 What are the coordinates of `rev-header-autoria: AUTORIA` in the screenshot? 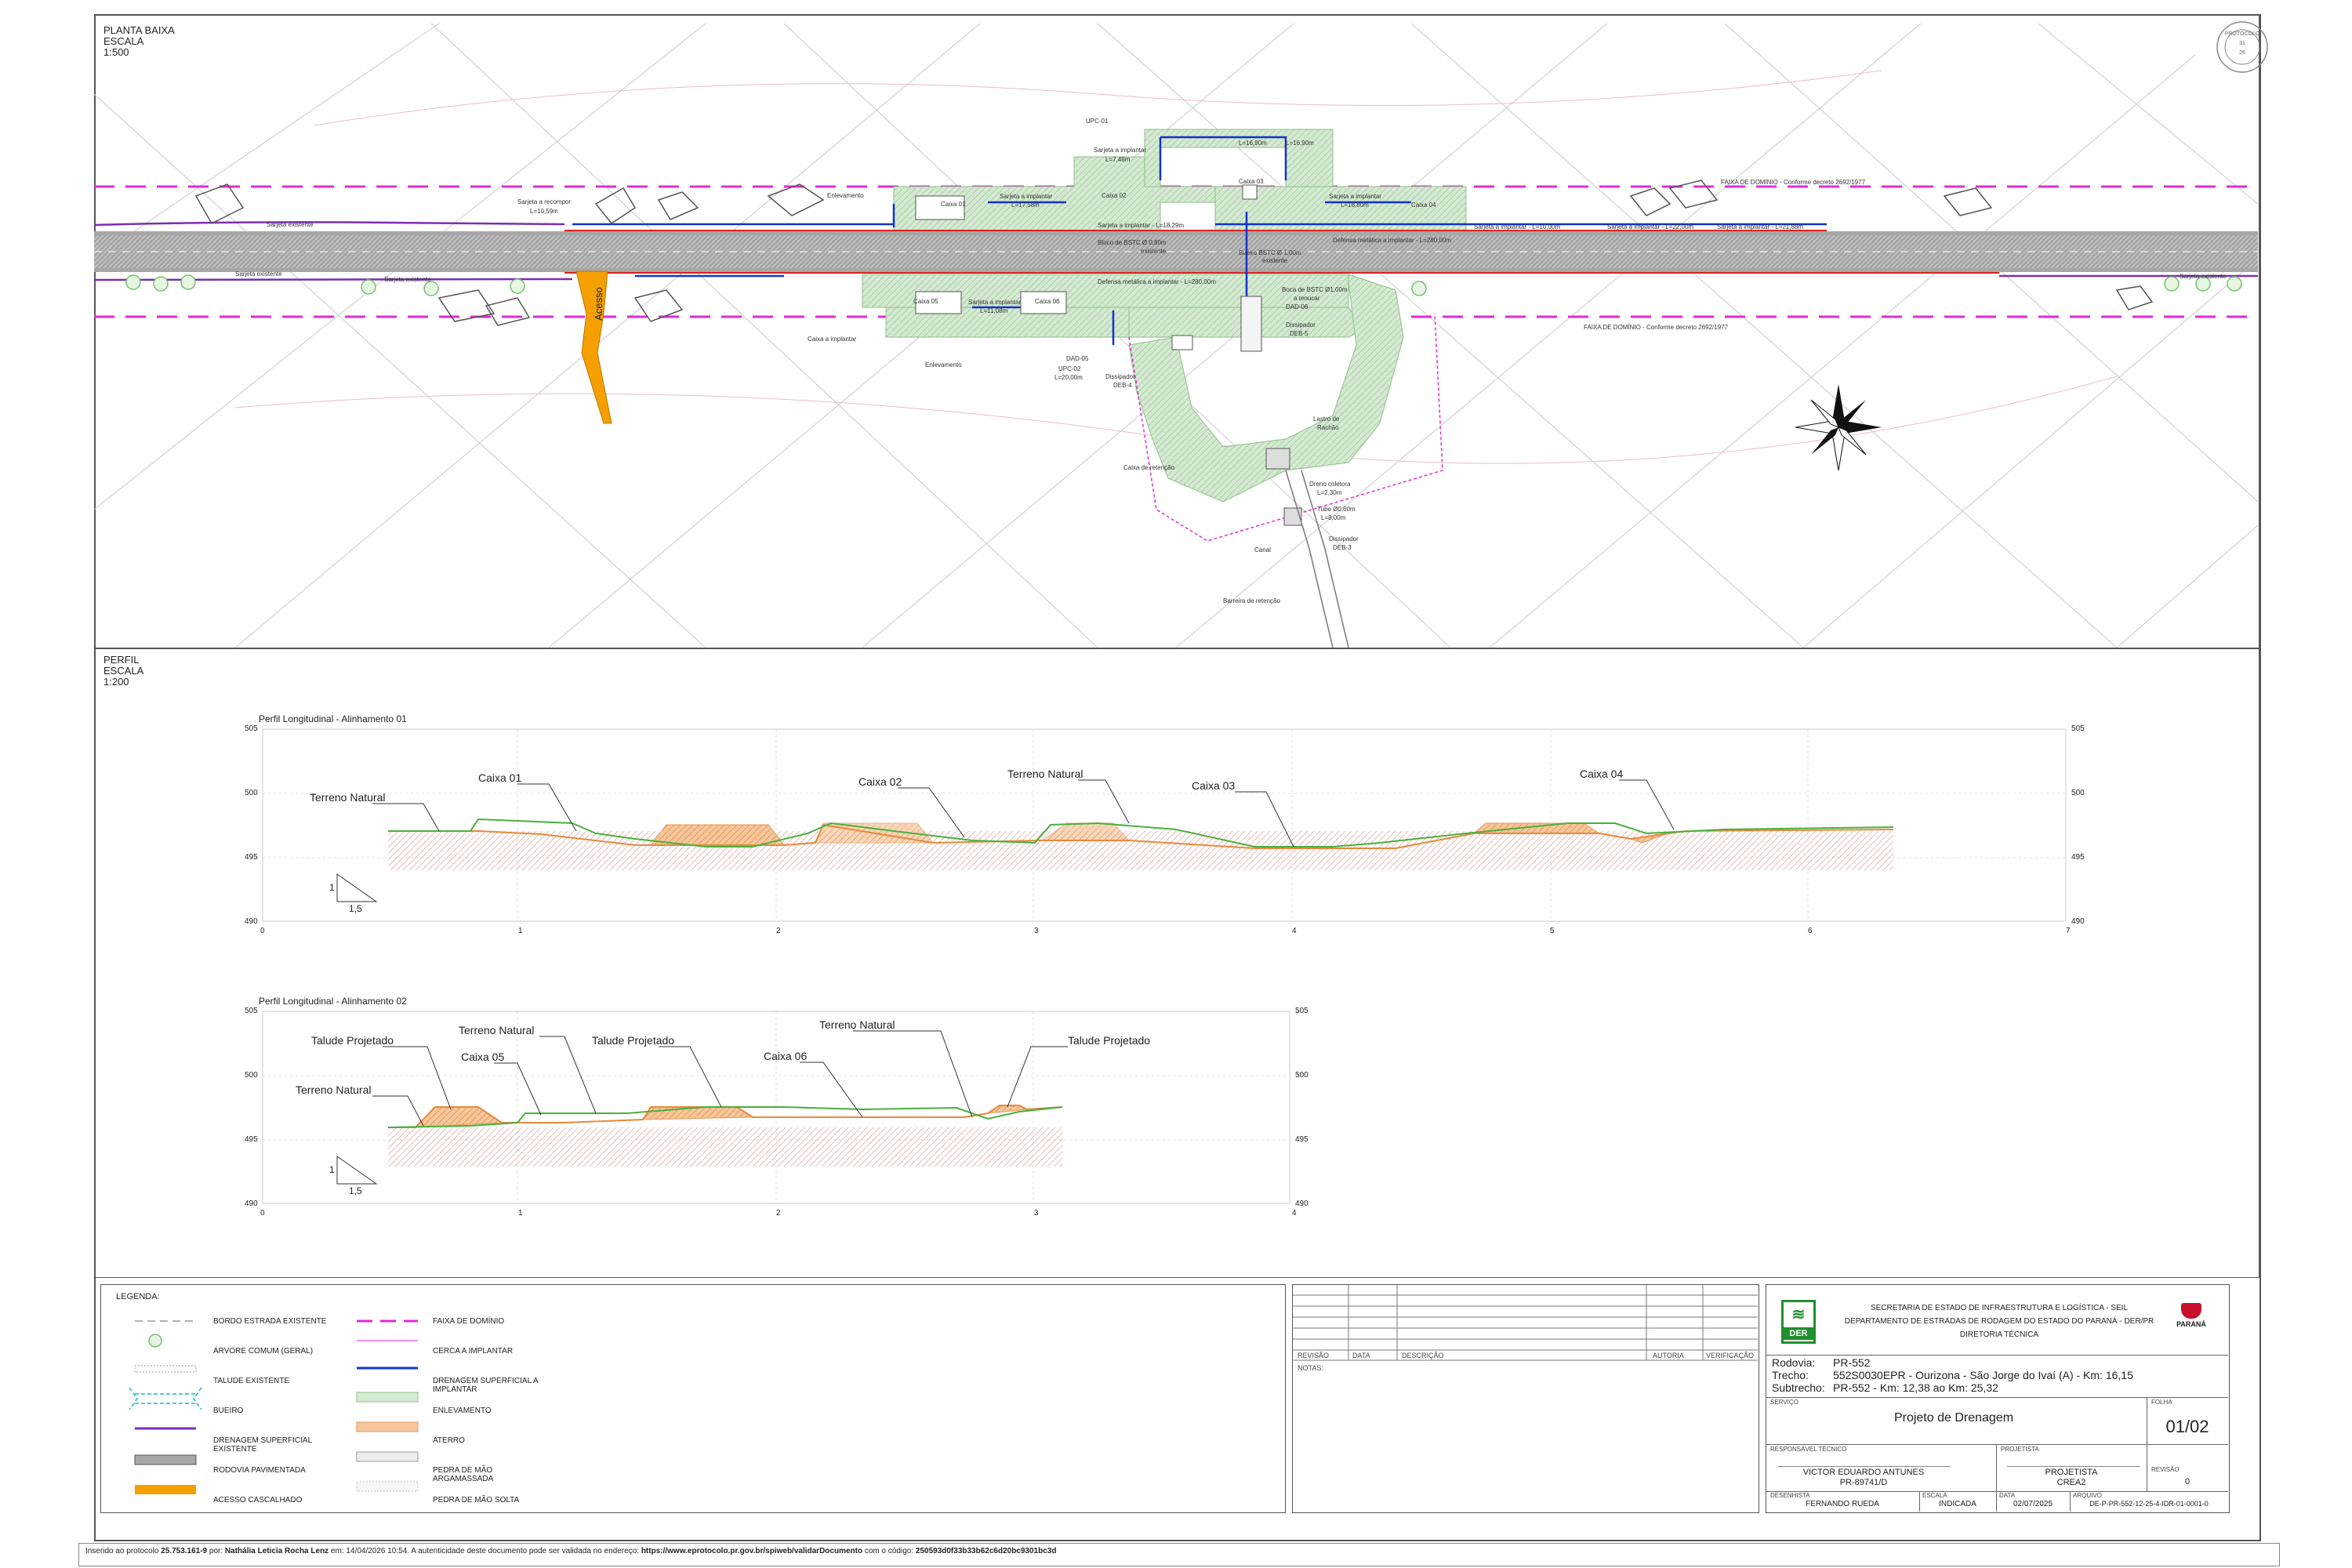 It's located at (1668, 1355).